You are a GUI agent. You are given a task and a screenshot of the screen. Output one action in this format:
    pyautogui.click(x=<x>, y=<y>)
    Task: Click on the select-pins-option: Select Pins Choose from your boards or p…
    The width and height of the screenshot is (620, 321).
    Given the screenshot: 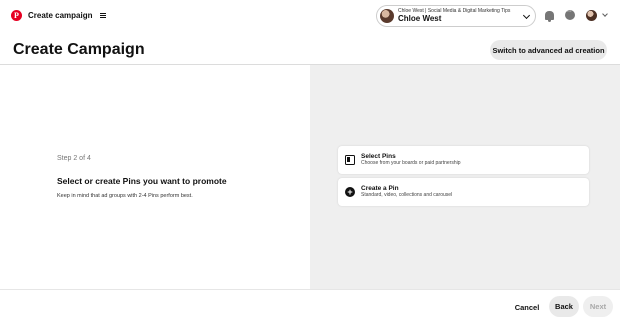 What is the action you would take?
    pyautogui.click(x=463, y=160)
    